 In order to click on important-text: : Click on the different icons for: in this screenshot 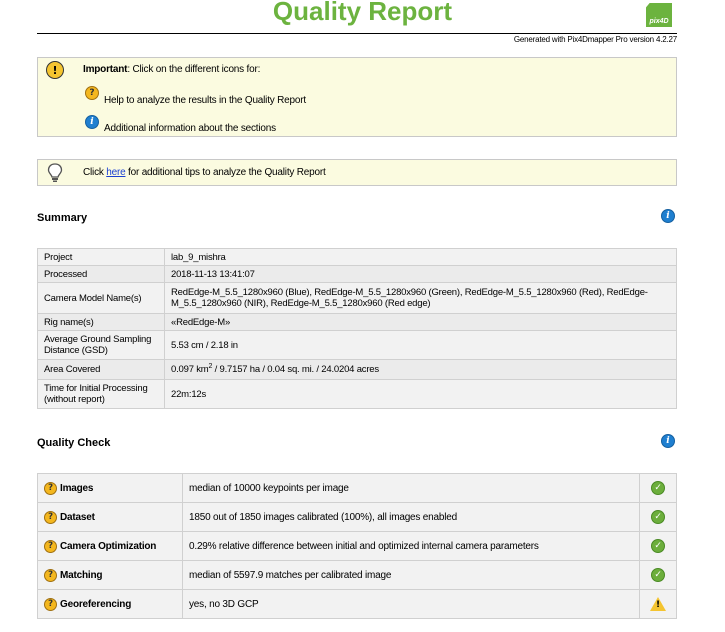, I will do `click(194, 69)`.